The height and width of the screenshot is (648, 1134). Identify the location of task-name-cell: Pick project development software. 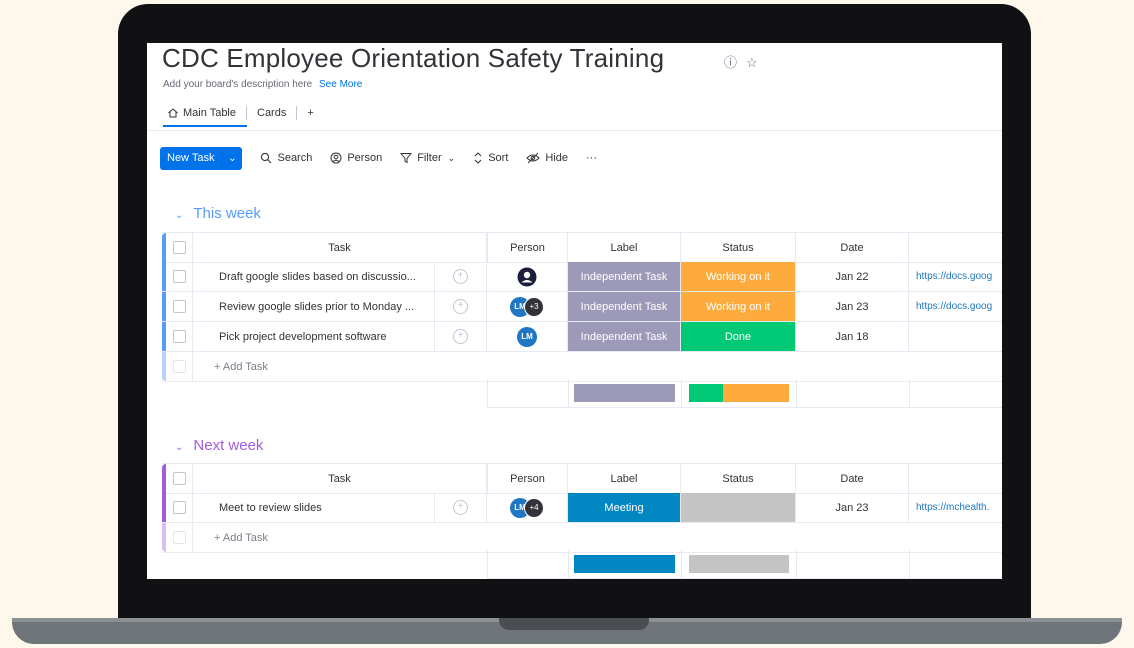
(314, 336).